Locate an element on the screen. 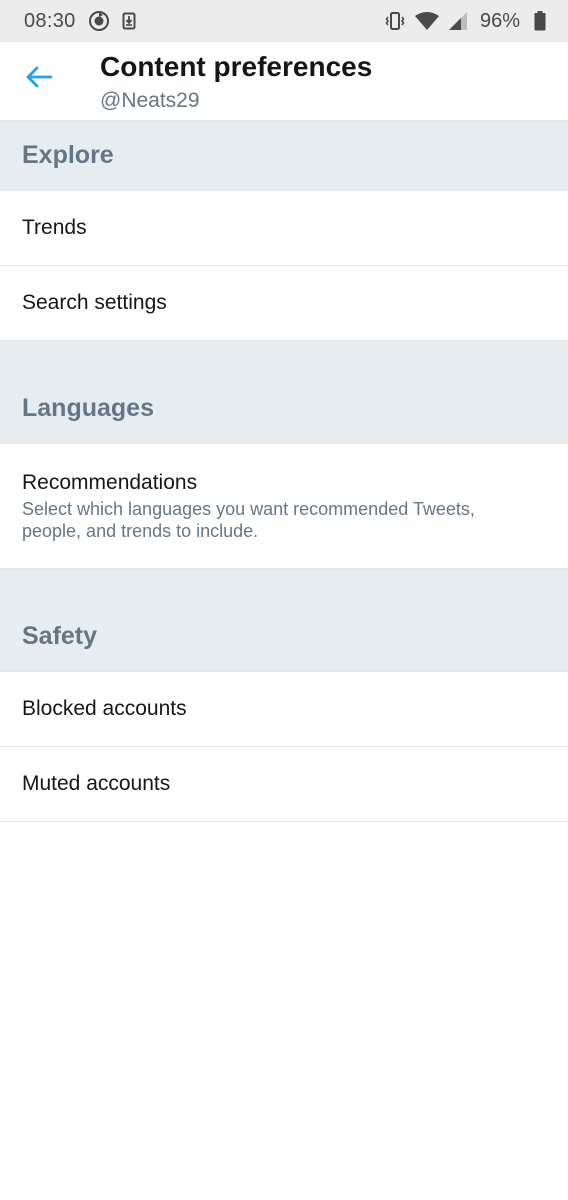  status-bar-left: 08:30 is located at coordinates (80, 21).